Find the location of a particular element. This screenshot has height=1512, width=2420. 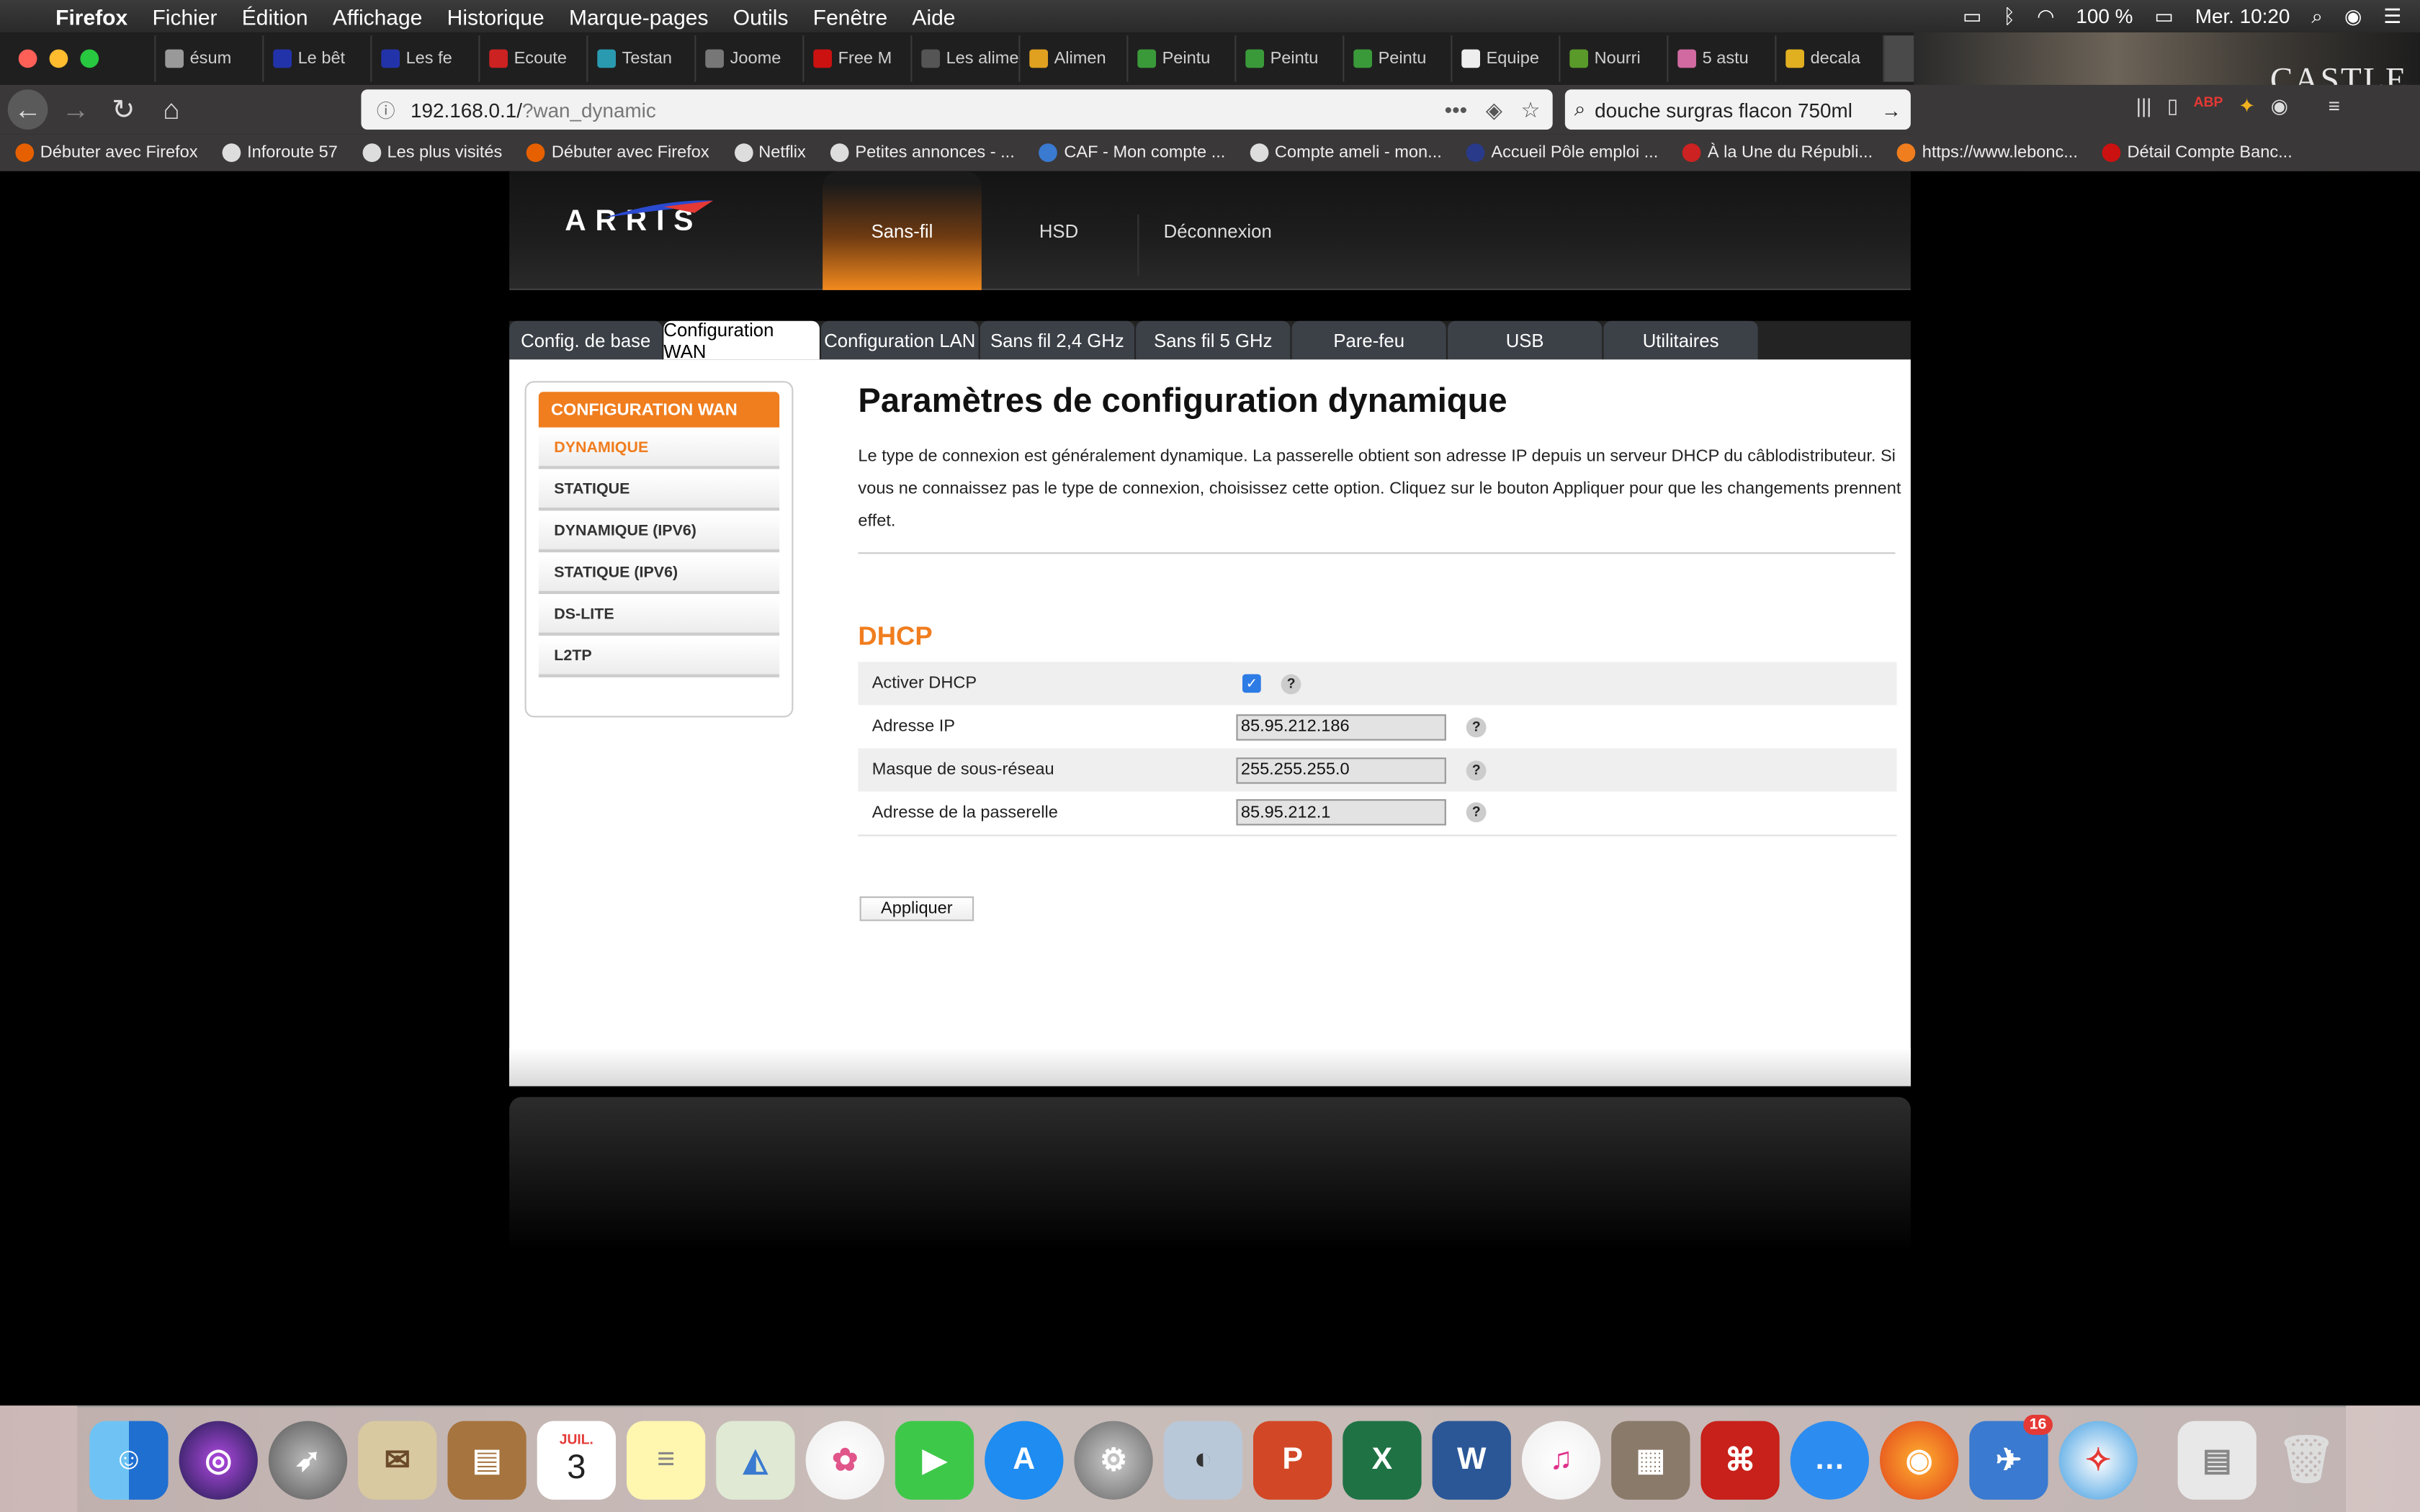

sidebar-item-dynamique-ipv6: DYNAMIQUE (IPV6) is located at coordinates (659, 533).